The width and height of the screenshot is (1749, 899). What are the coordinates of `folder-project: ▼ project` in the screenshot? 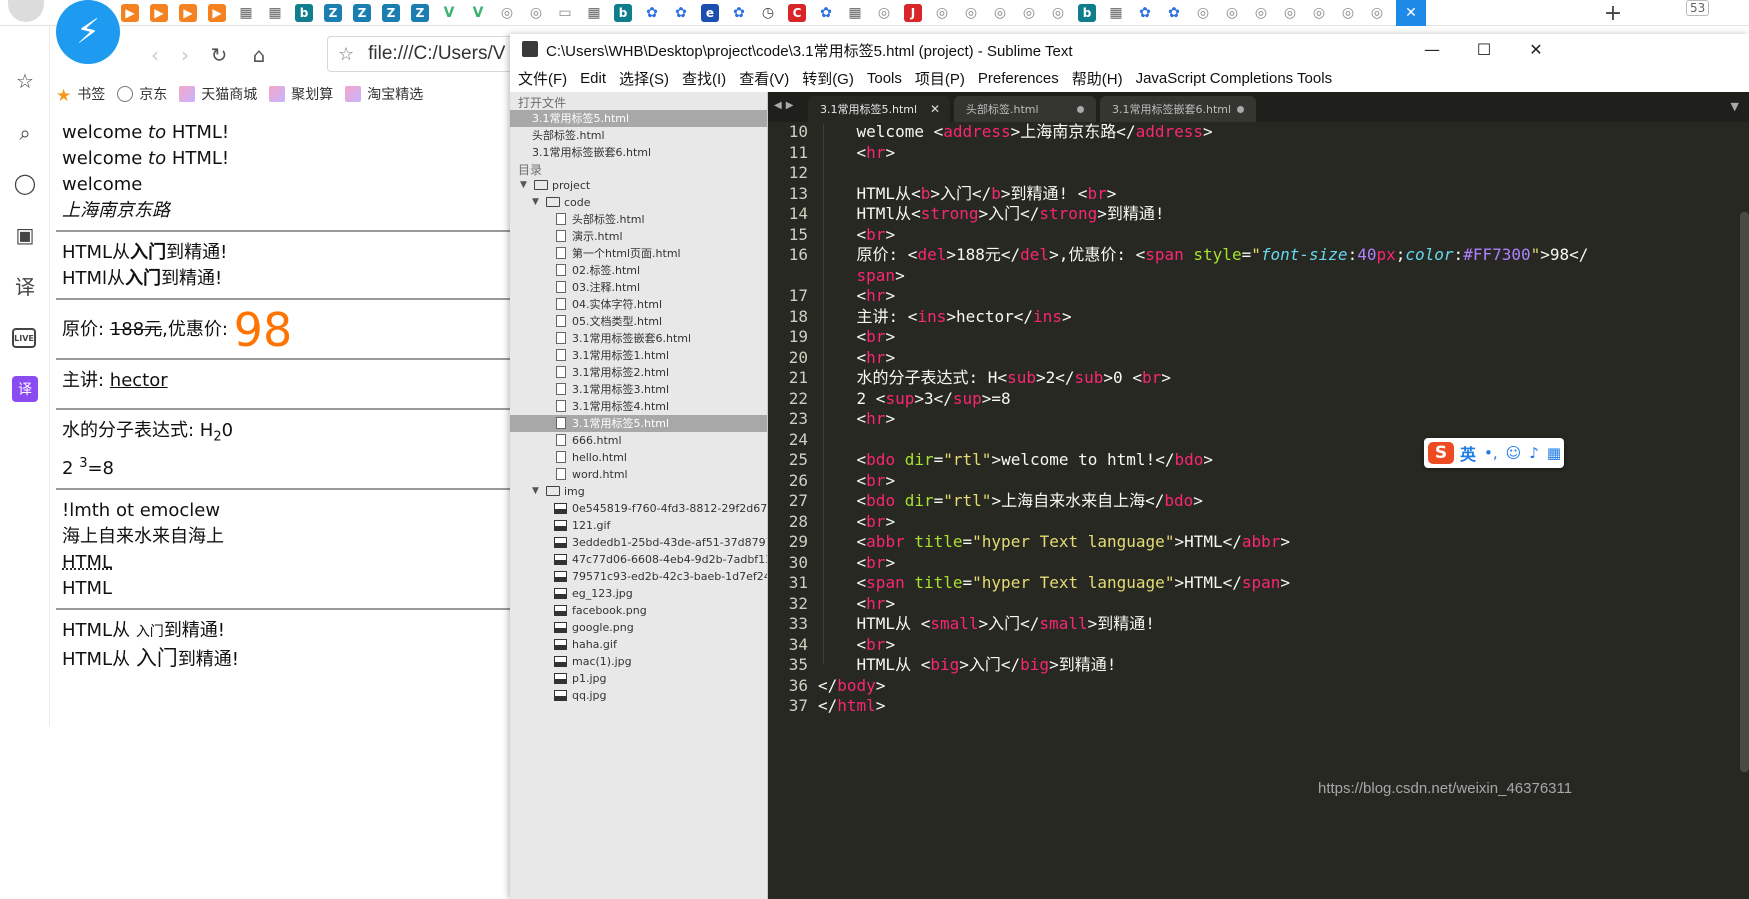 It's located at (638, 185).